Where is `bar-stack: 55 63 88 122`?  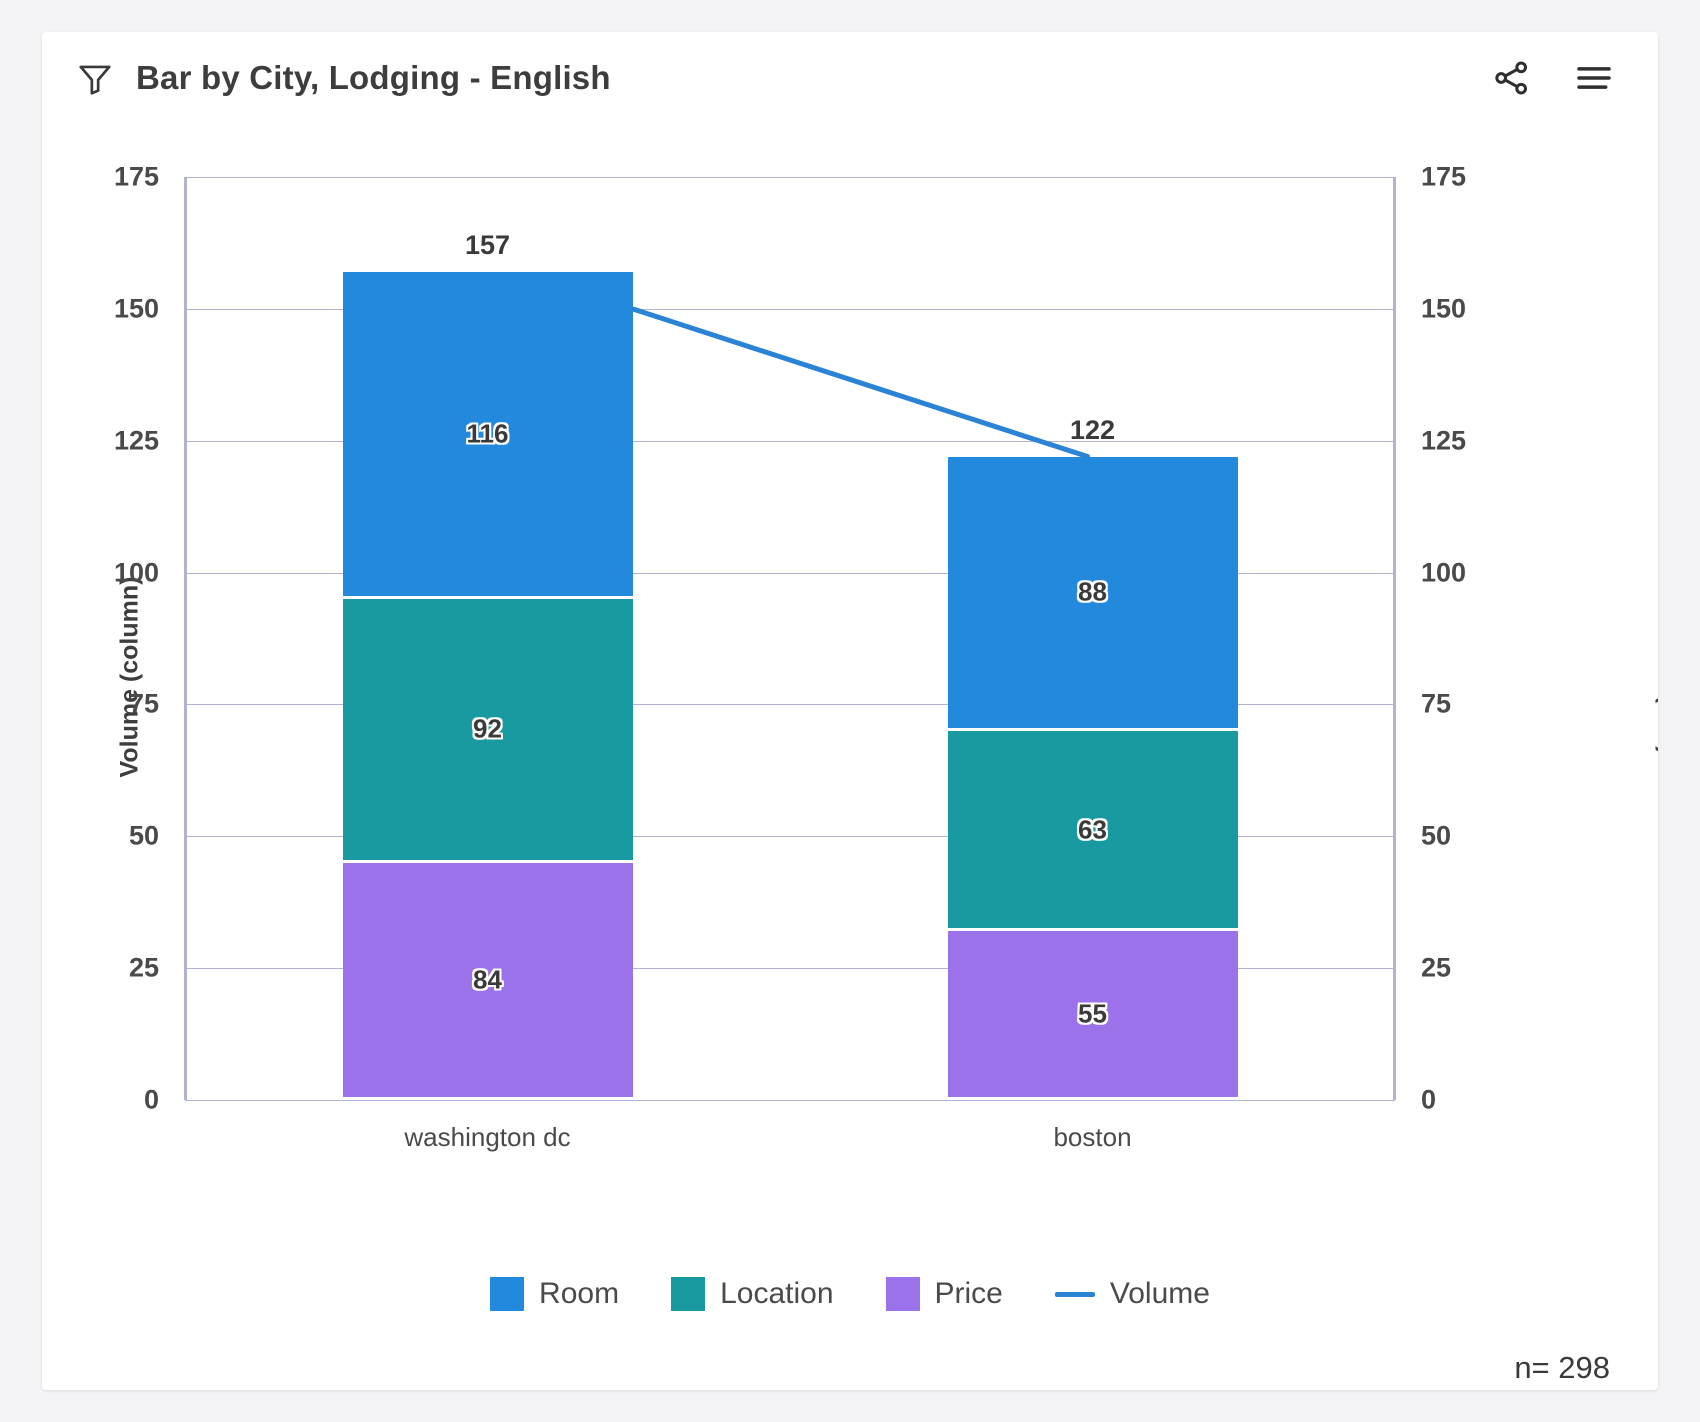
bar-stack: 55 63 88 122 is located at coordinates (1092, 638).